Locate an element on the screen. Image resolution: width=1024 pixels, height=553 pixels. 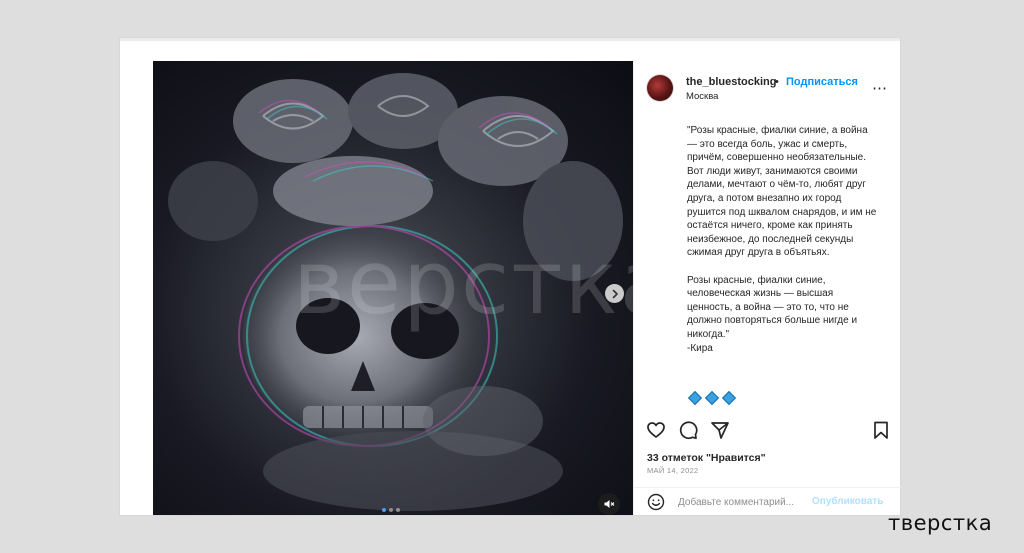
location-link: Москва is located at coordinates (702, 96).